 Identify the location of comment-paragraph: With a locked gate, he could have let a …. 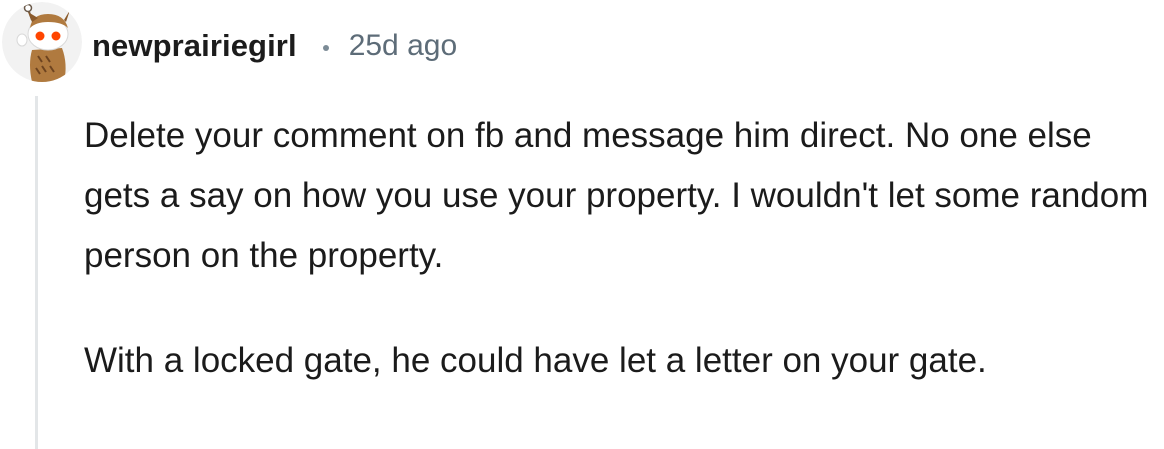
(535, 360).